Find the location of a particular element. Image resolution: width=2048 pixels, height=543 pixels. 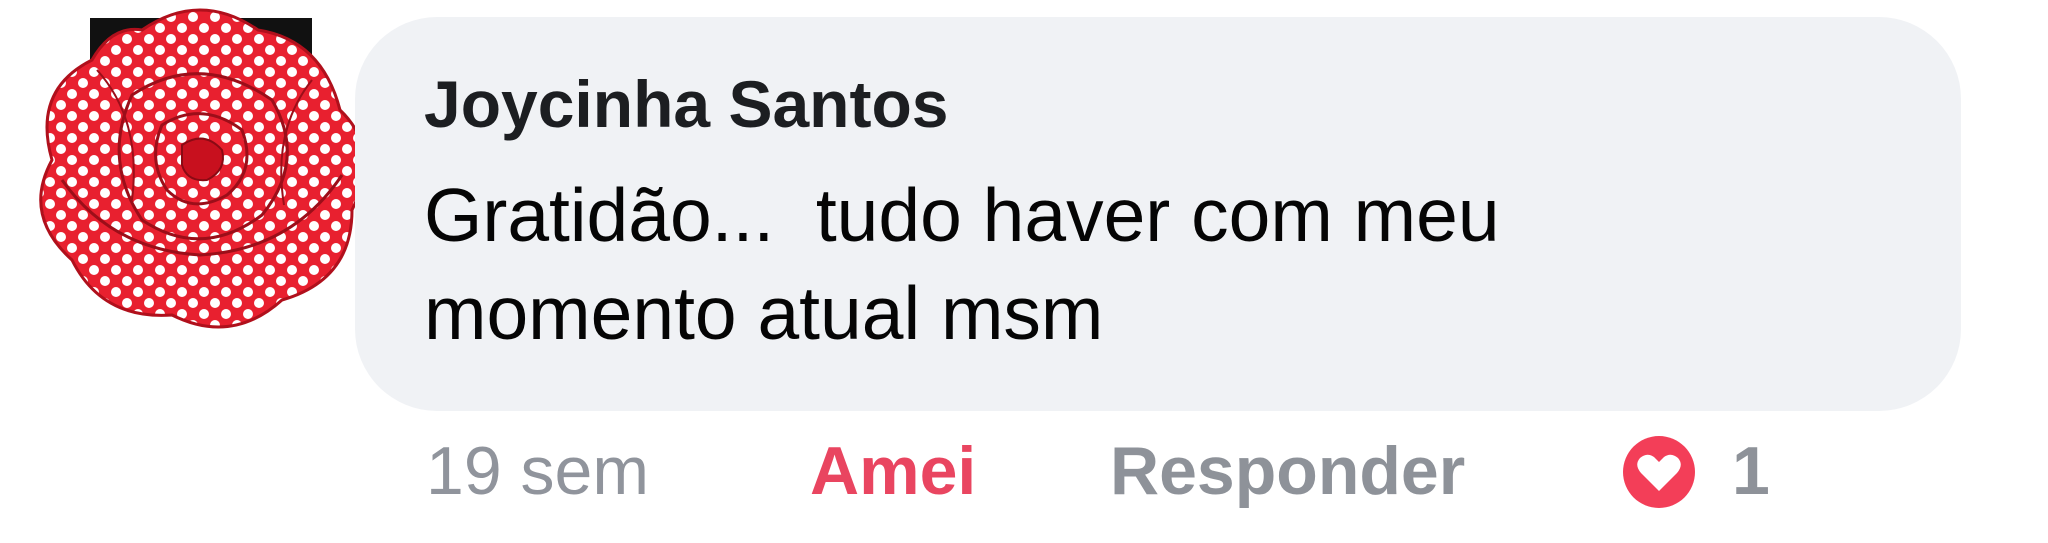

comment-author: Joycinha Santos is located at coordinates (686, 104).